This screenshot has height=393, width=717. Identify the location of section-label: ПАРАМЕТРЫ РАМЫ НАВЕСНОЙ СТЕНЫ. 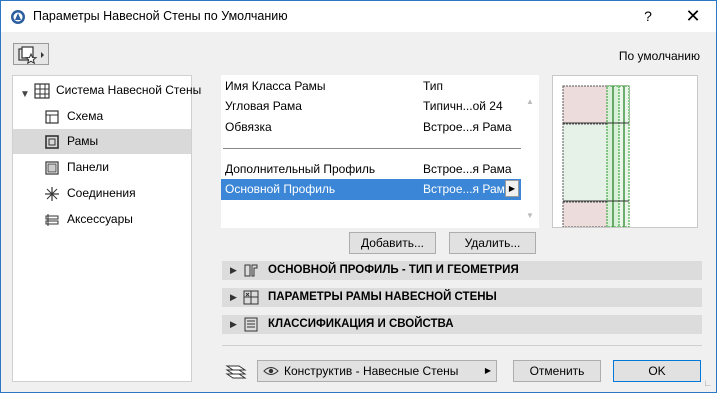
(382, 297).